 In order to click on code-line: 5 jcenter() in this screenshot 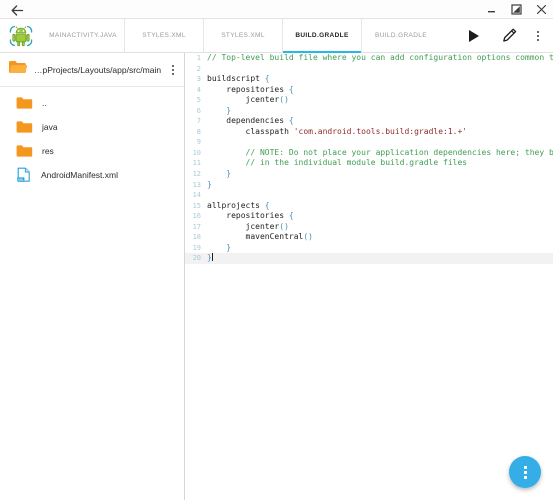, I will do `click(369, 100)`.